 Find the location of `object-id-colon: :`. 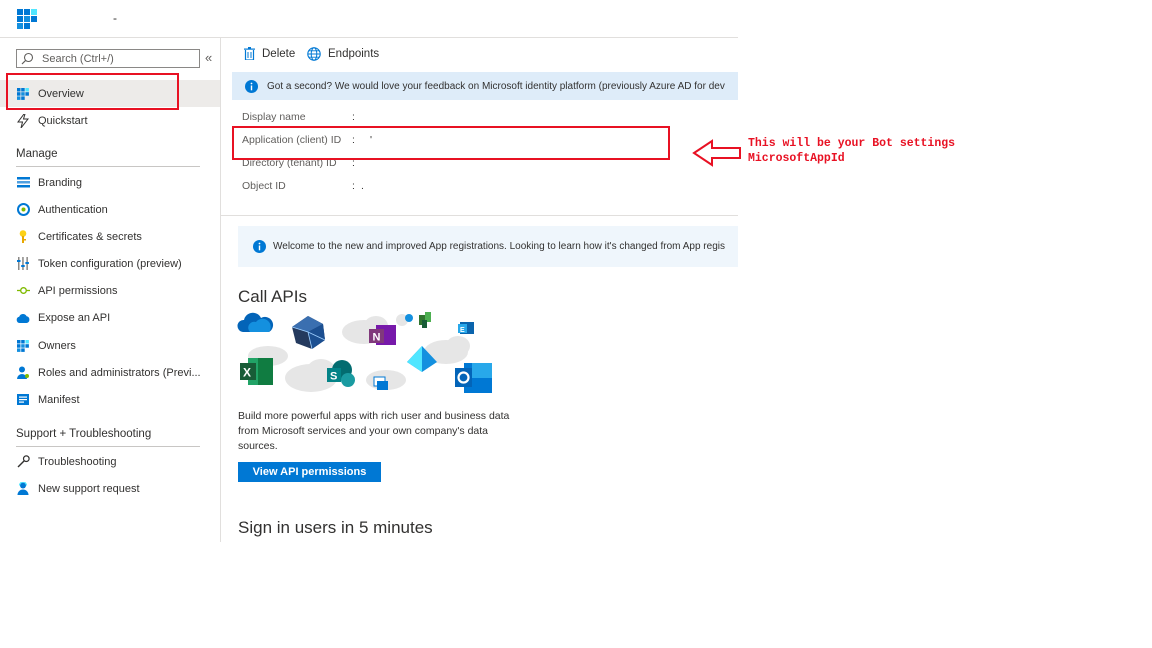

object-id-colon: : is located at coordinates (353, 186).